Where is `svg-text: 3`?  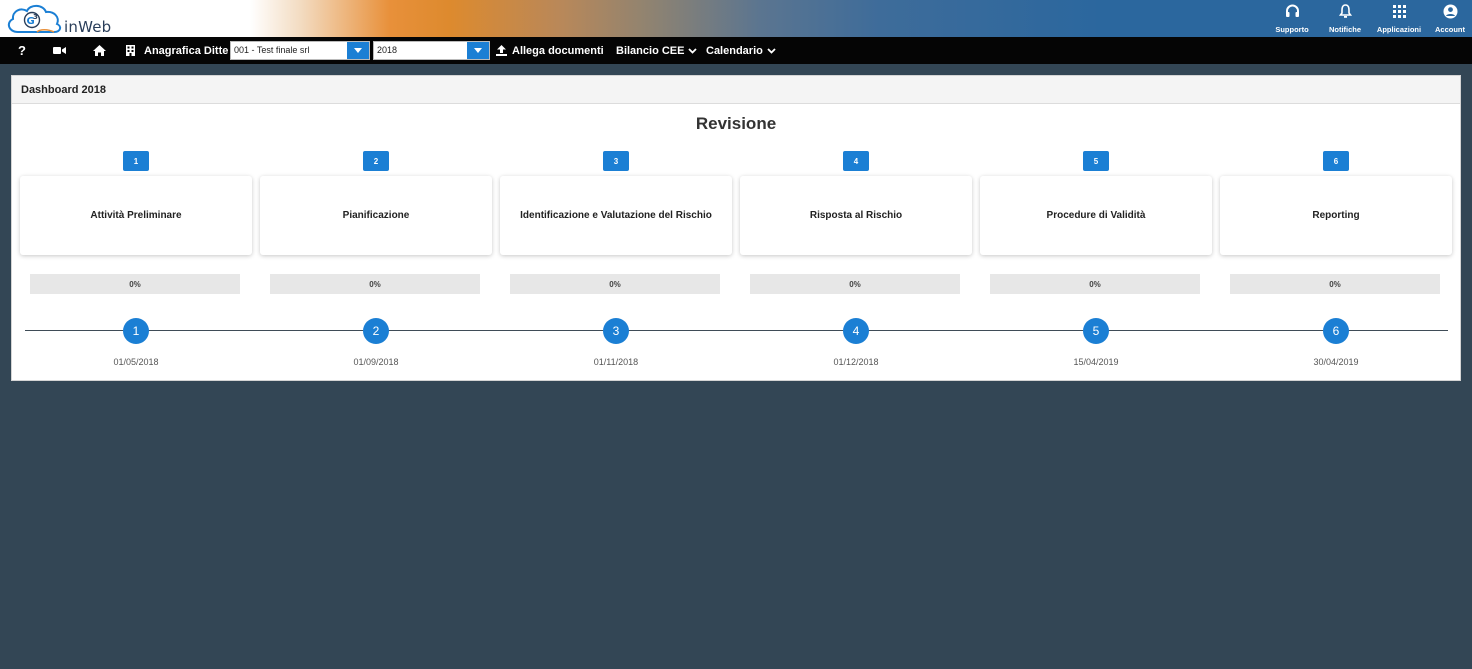
svg-text: 3 is located at coordinates (35, 17).